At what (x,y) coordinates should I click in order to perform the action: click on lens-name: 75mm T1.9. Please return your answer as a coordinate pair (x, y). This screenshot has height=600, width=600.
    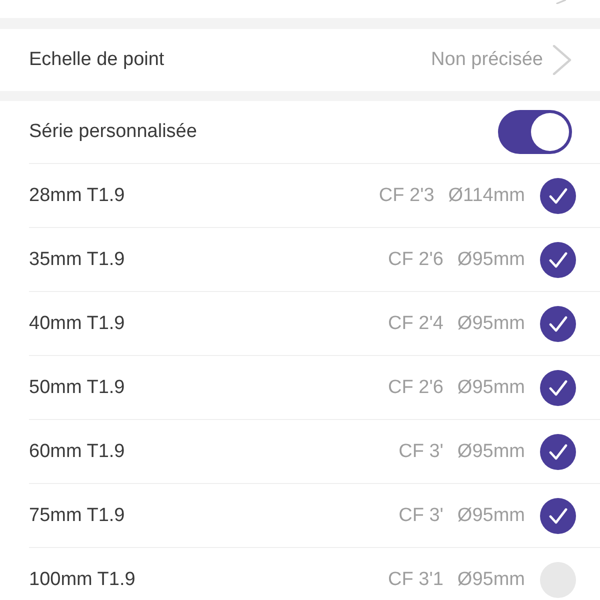
    Looking at the image, I should click on (77, 515).